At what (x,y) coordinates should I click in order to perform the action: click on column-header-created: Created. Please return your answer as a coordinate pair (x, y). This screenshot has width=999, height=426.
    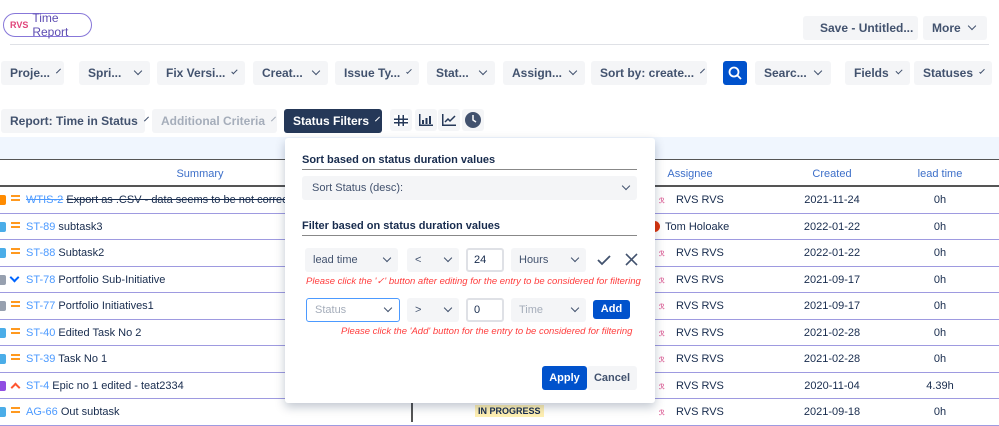
    Looking at the image, I should click on (832, 174).